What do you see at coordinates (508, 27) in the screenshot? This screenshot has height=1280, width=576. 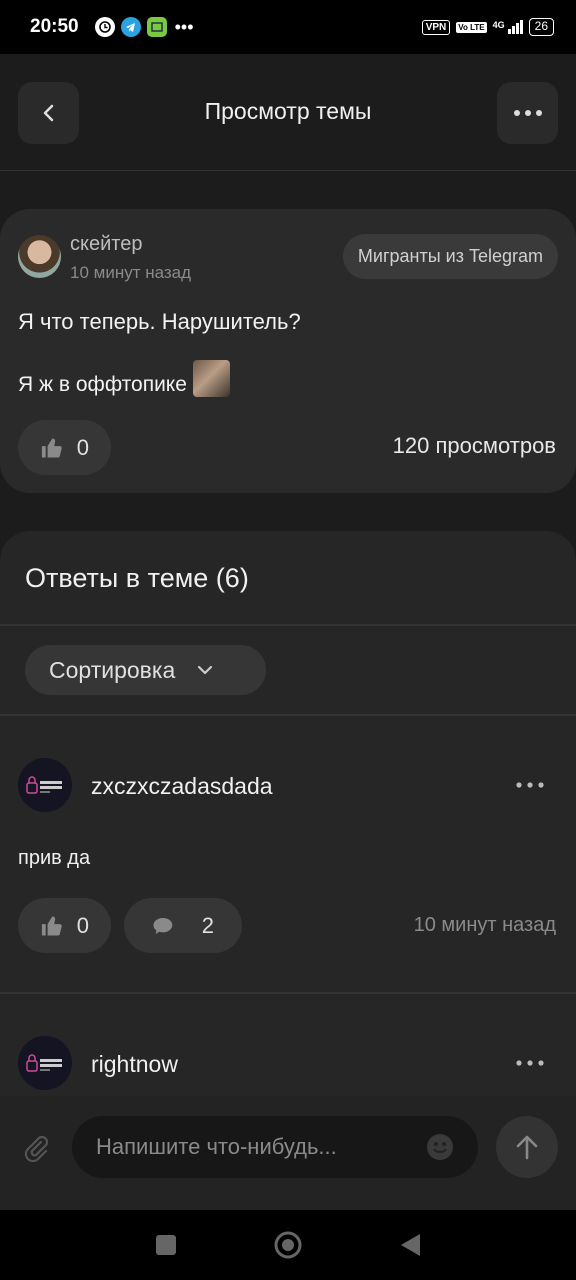 I see `signal-icon: 4G` at bounding box center [508, 27].